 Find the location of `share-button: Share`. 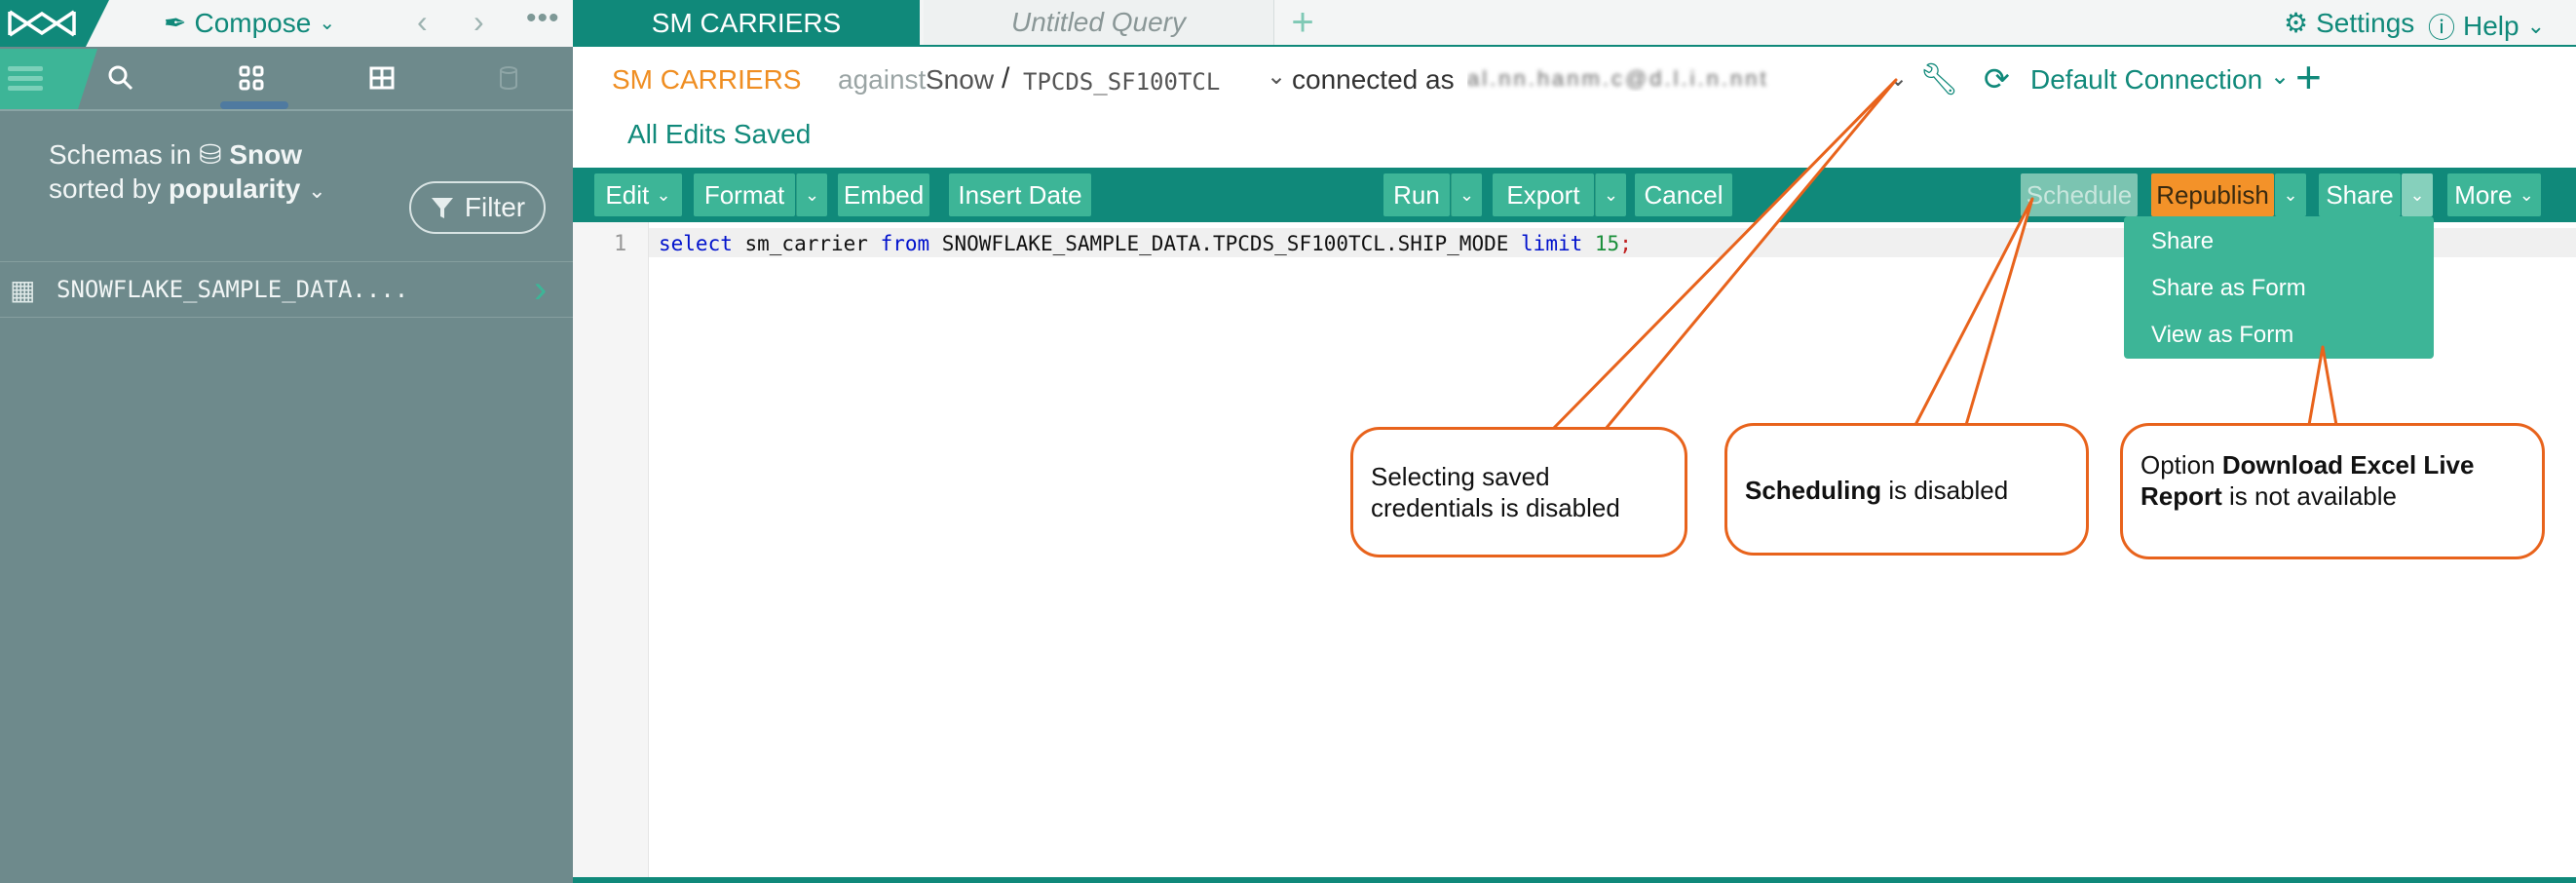

share-button: Share is located at coordinates (2360, 194).